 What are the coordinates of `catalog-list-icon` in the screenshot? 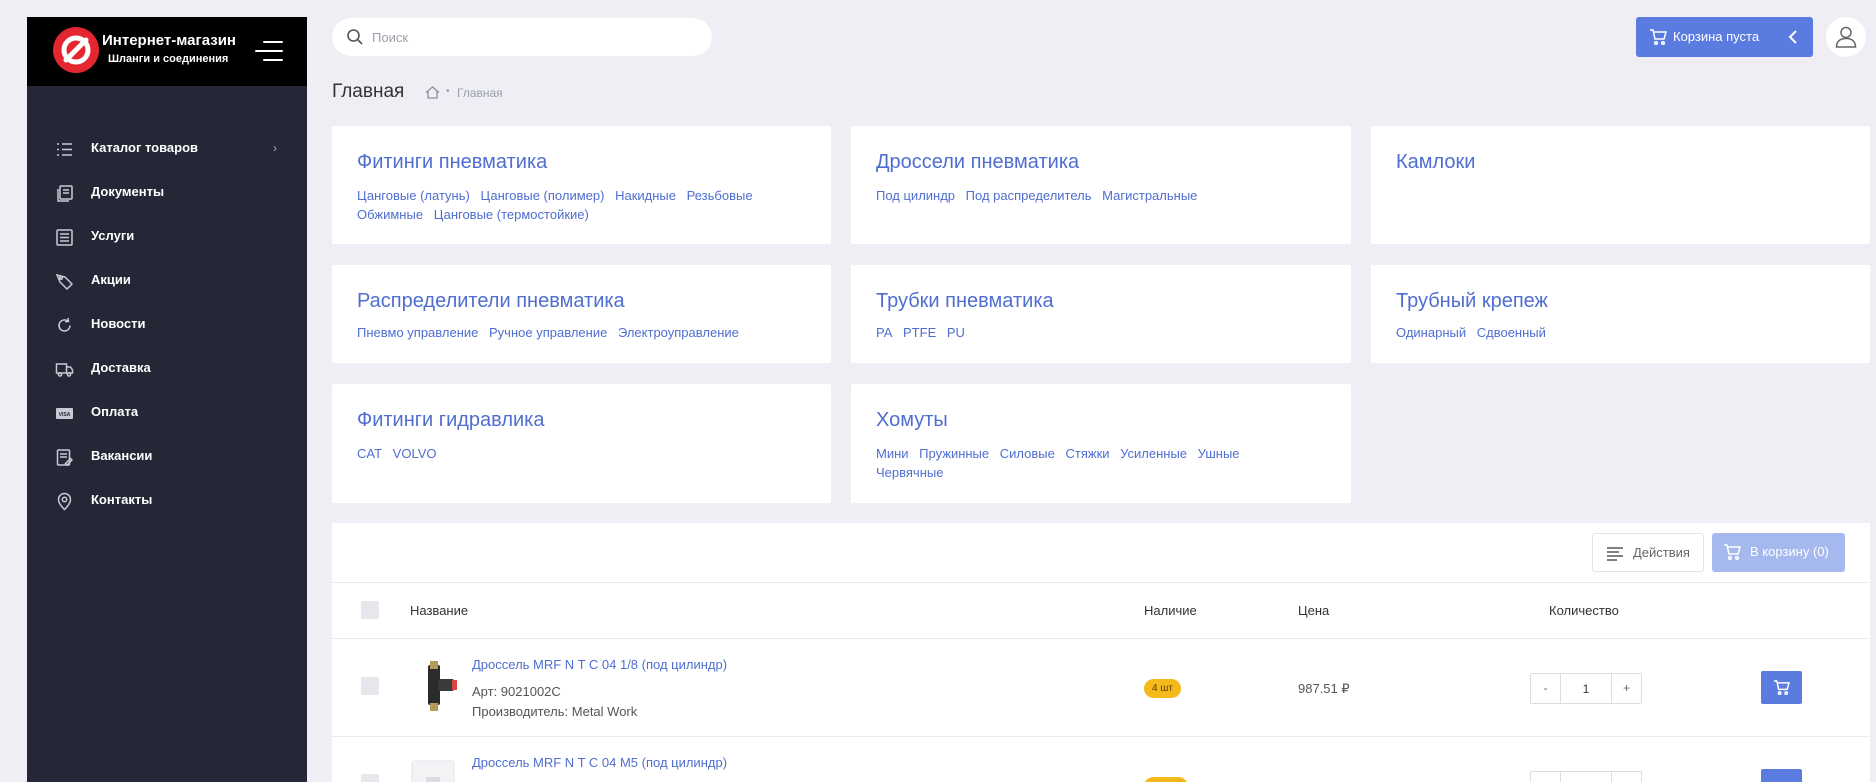 It's located at (64, 149).